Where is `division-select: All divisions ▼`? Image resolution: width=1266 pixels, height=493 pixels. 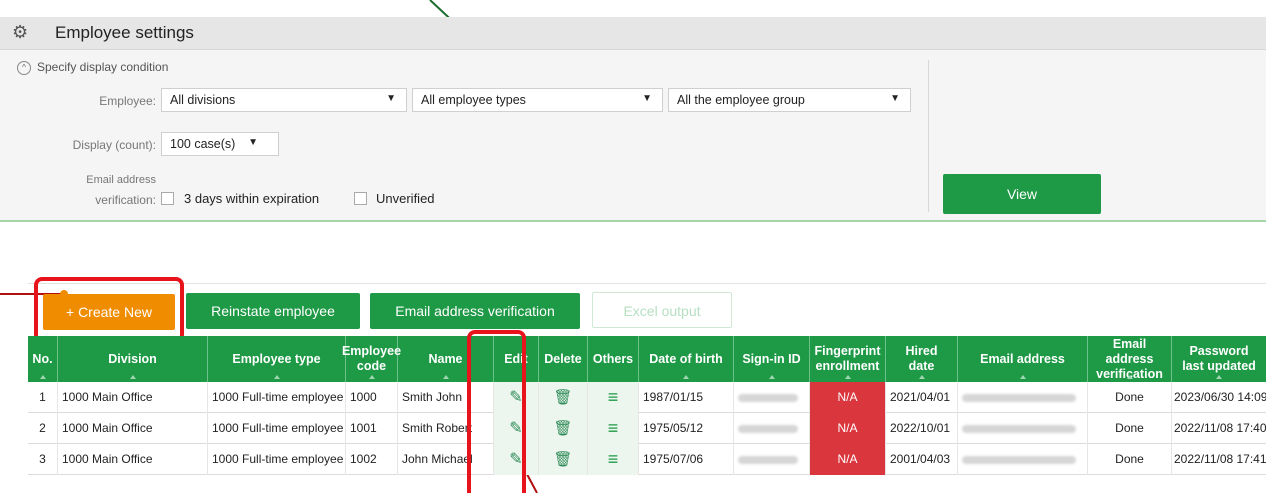 division-select: All divisions ▼ is located at coordinates (284, 100).